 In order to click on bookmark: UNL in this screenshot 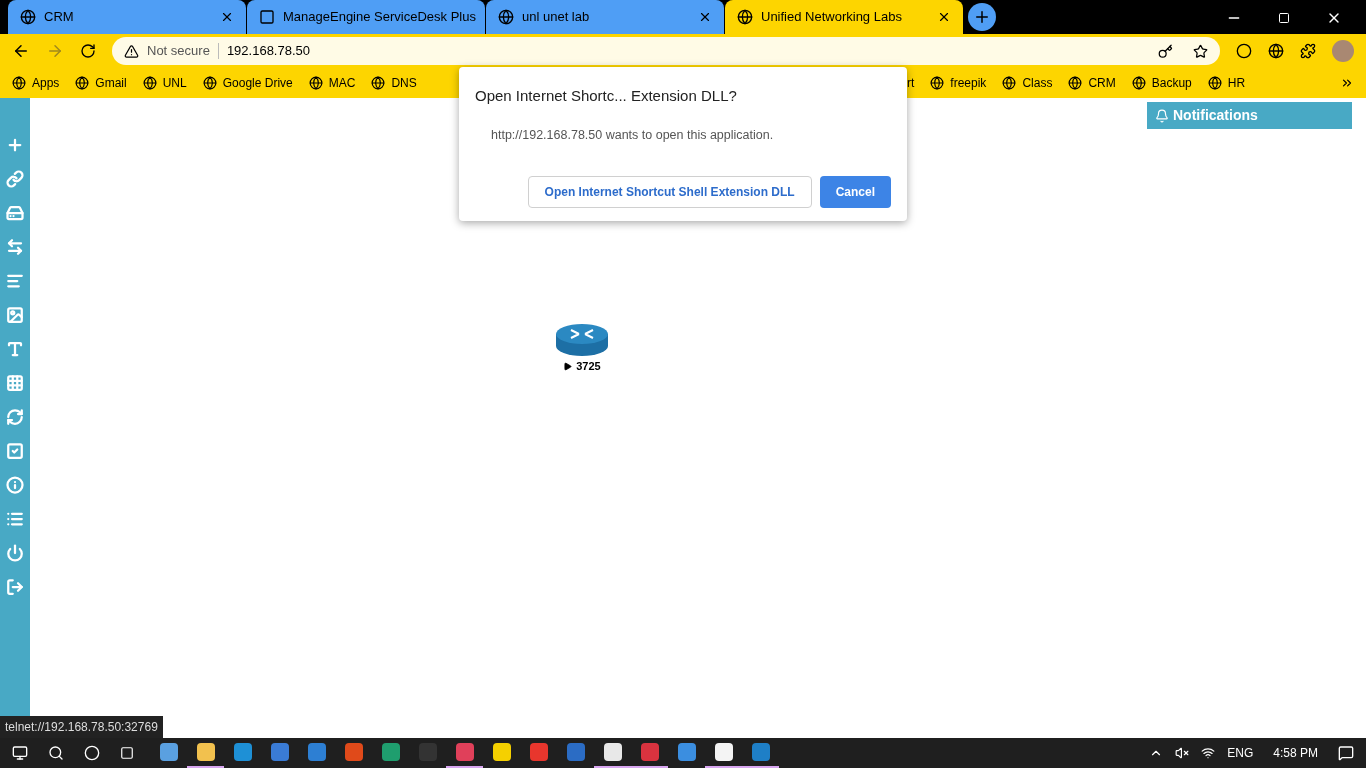, I will do `click(164, 83)`.